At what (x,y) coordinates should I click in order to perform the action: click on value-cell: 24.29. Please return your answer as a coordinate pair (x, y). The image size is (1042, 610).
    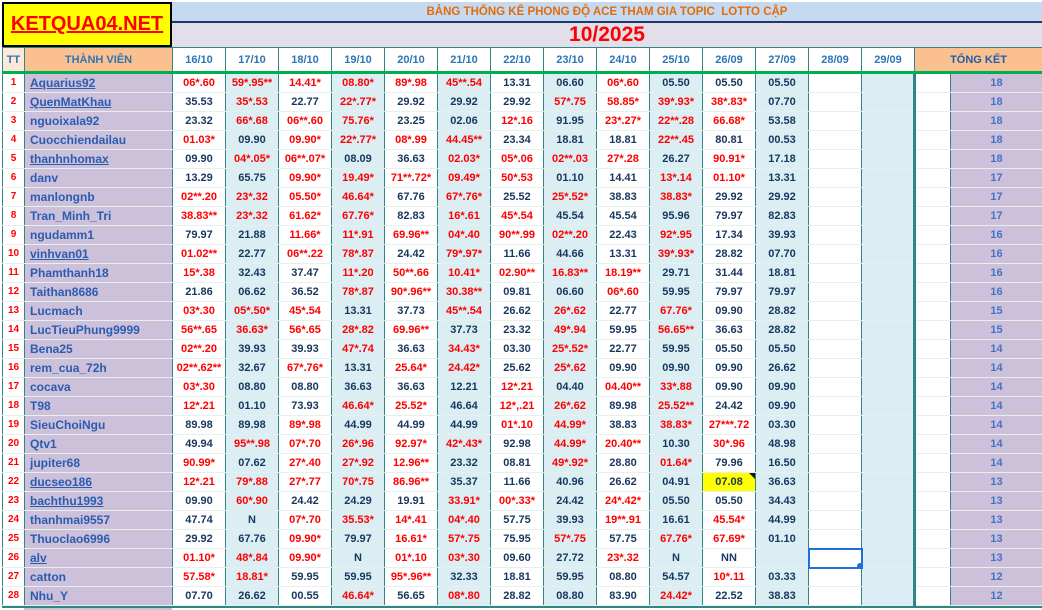
    Looking at the image, I should click on (358, 501).